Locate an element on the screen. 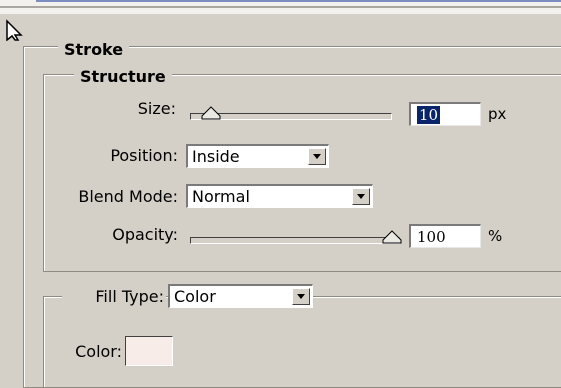 The height and width of the screenshot is (388, 561). fill-type-label: Fill Type: is located at coordinates (114, 297).